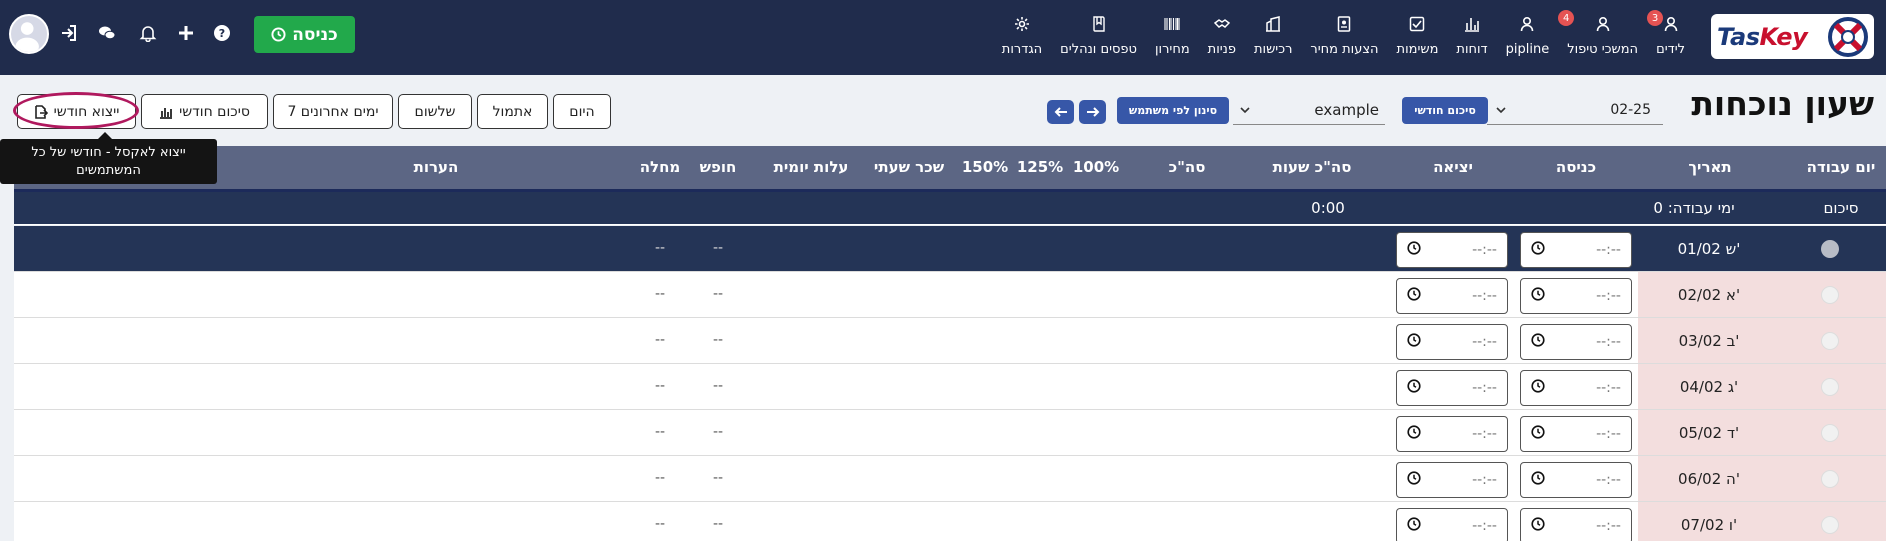 Image resolution: width=1886 pixels, height=541 pixels. Describe the element at coordinates (333, 111) in the screenshot. I see `last-7-days-button: 7 ימים אחרונים` at that location.